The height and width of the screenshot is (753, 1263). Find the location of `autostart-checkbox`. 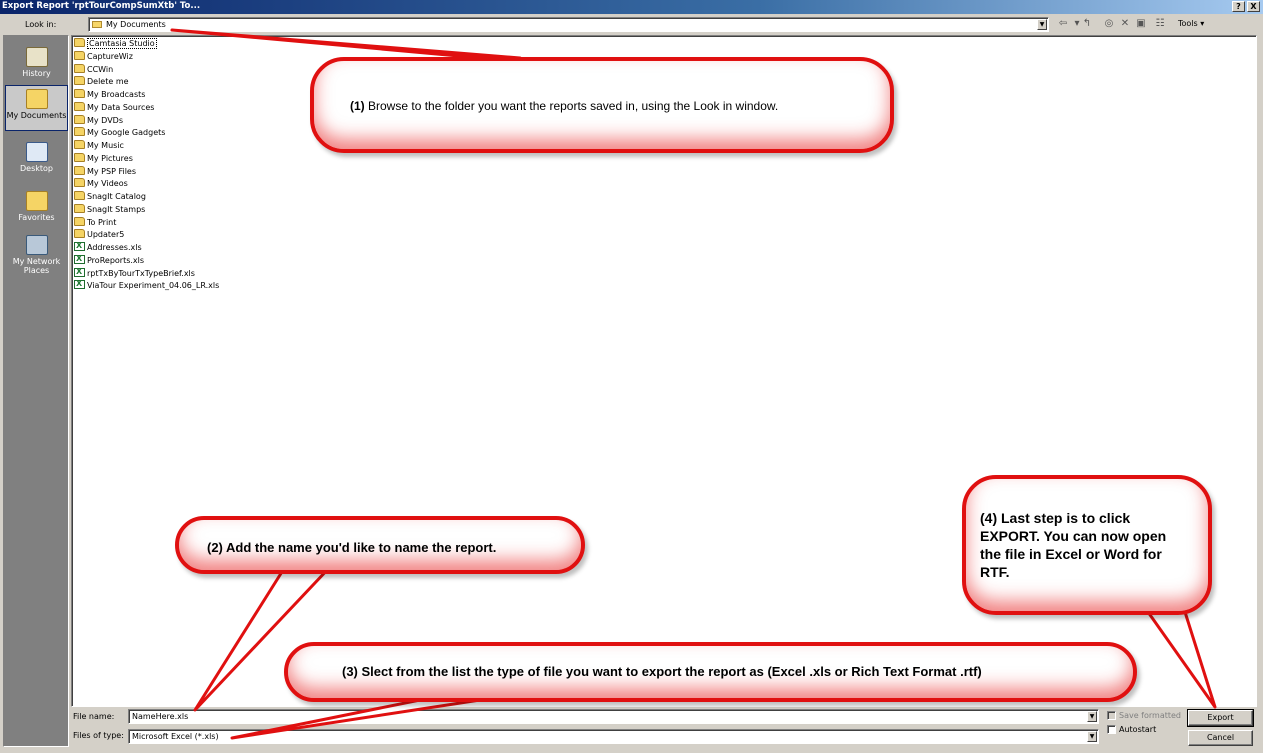

autostart-checkbox is located at coordinates (1111, 729).